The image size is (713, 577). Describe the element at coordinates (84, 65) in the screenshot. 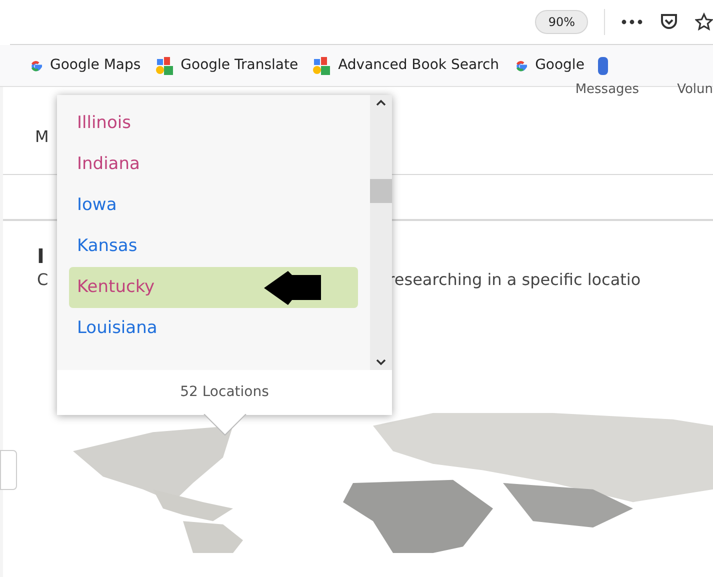

I see `bookmark-link: Google Maps` at that location.